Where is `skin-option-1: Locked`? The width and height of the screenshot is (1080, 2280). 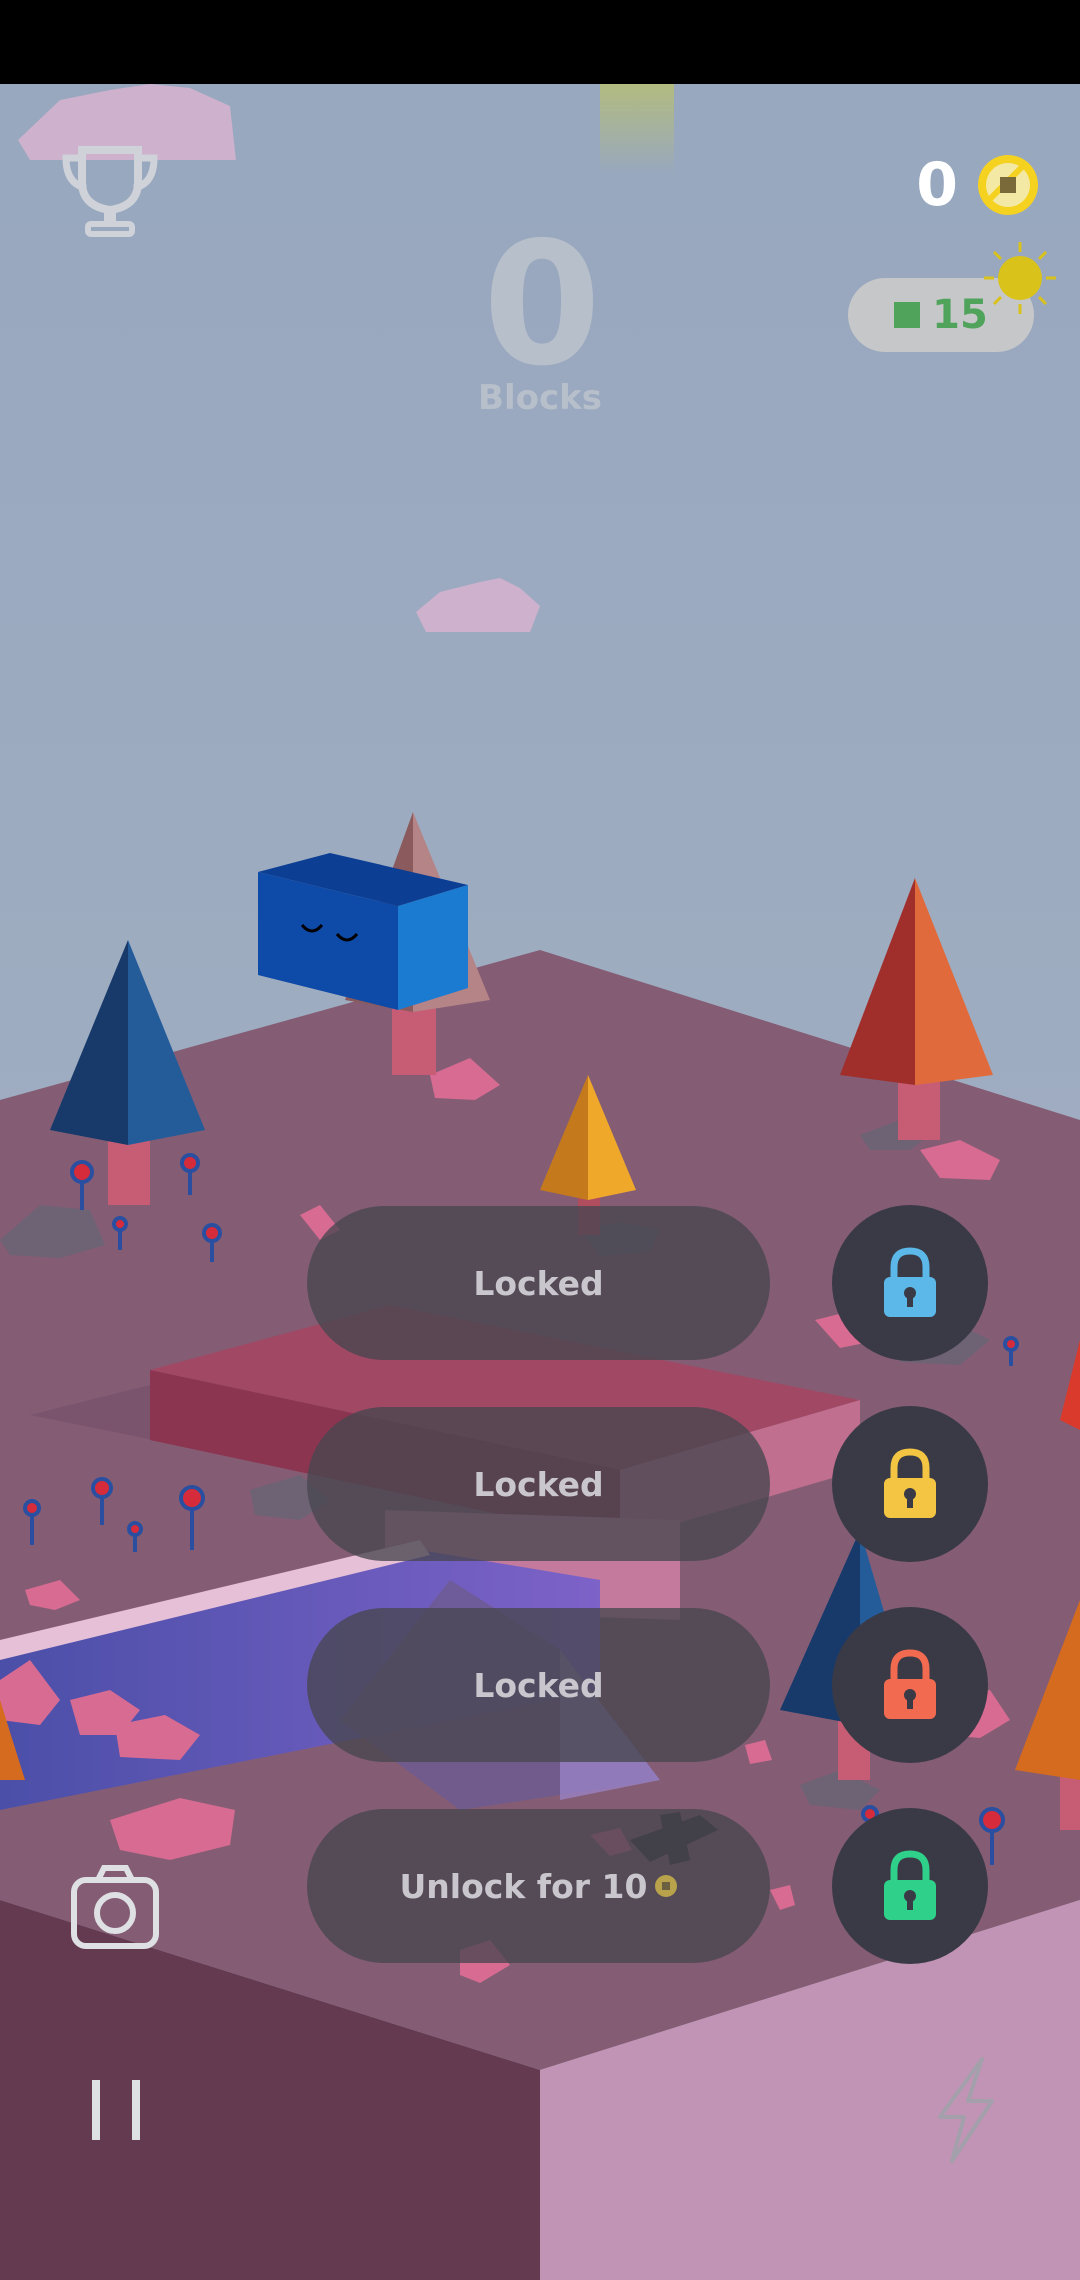 skin-option-1: Locked is located at coordinates (538, 1283).